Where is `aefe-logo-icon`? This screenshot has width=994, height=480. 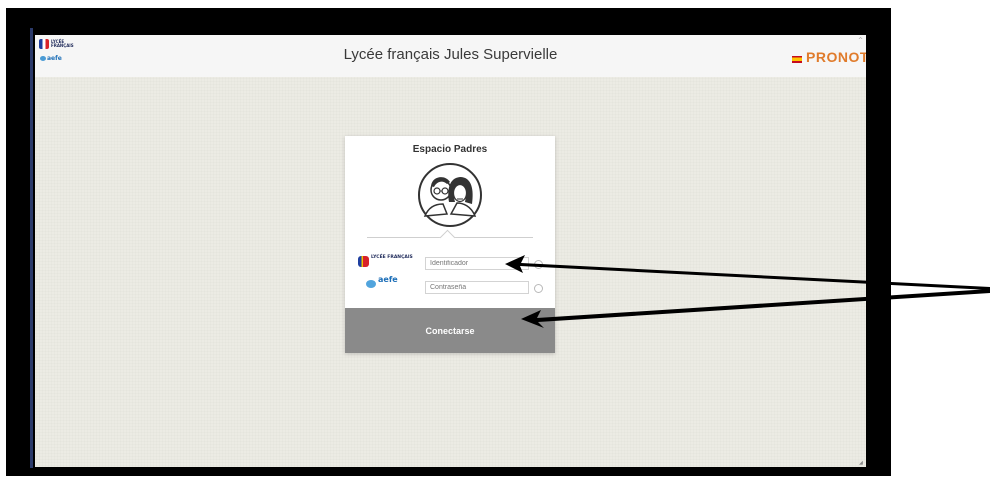
aefe-logo-icon is located at coordinates (371, 284).